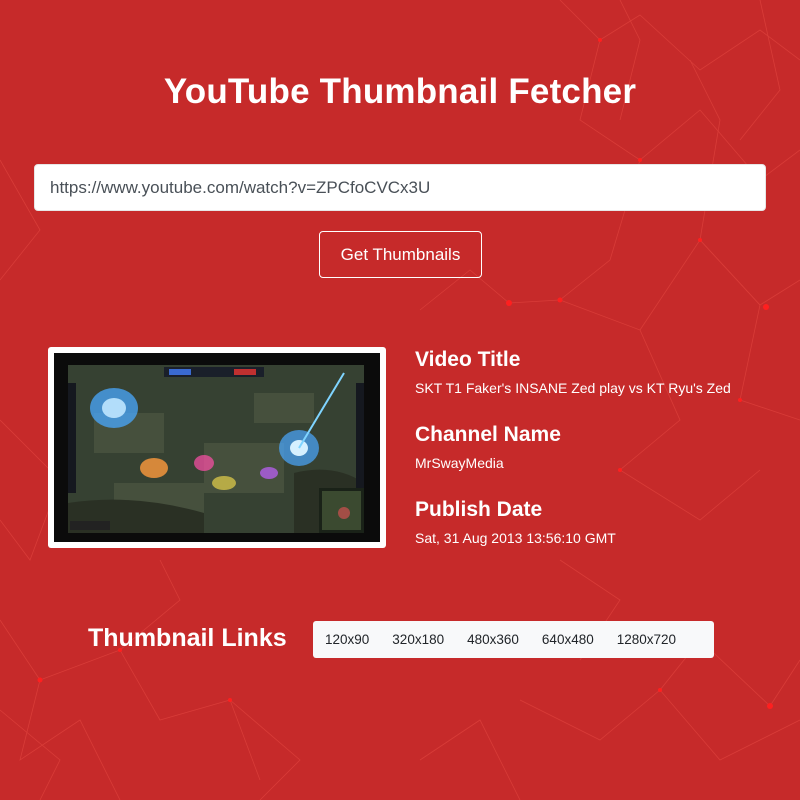 This screenshot has width=800, height=800. Describe the element at coordinates (400, 187) in the screenshot. I see `youtube-url-input` at that location.